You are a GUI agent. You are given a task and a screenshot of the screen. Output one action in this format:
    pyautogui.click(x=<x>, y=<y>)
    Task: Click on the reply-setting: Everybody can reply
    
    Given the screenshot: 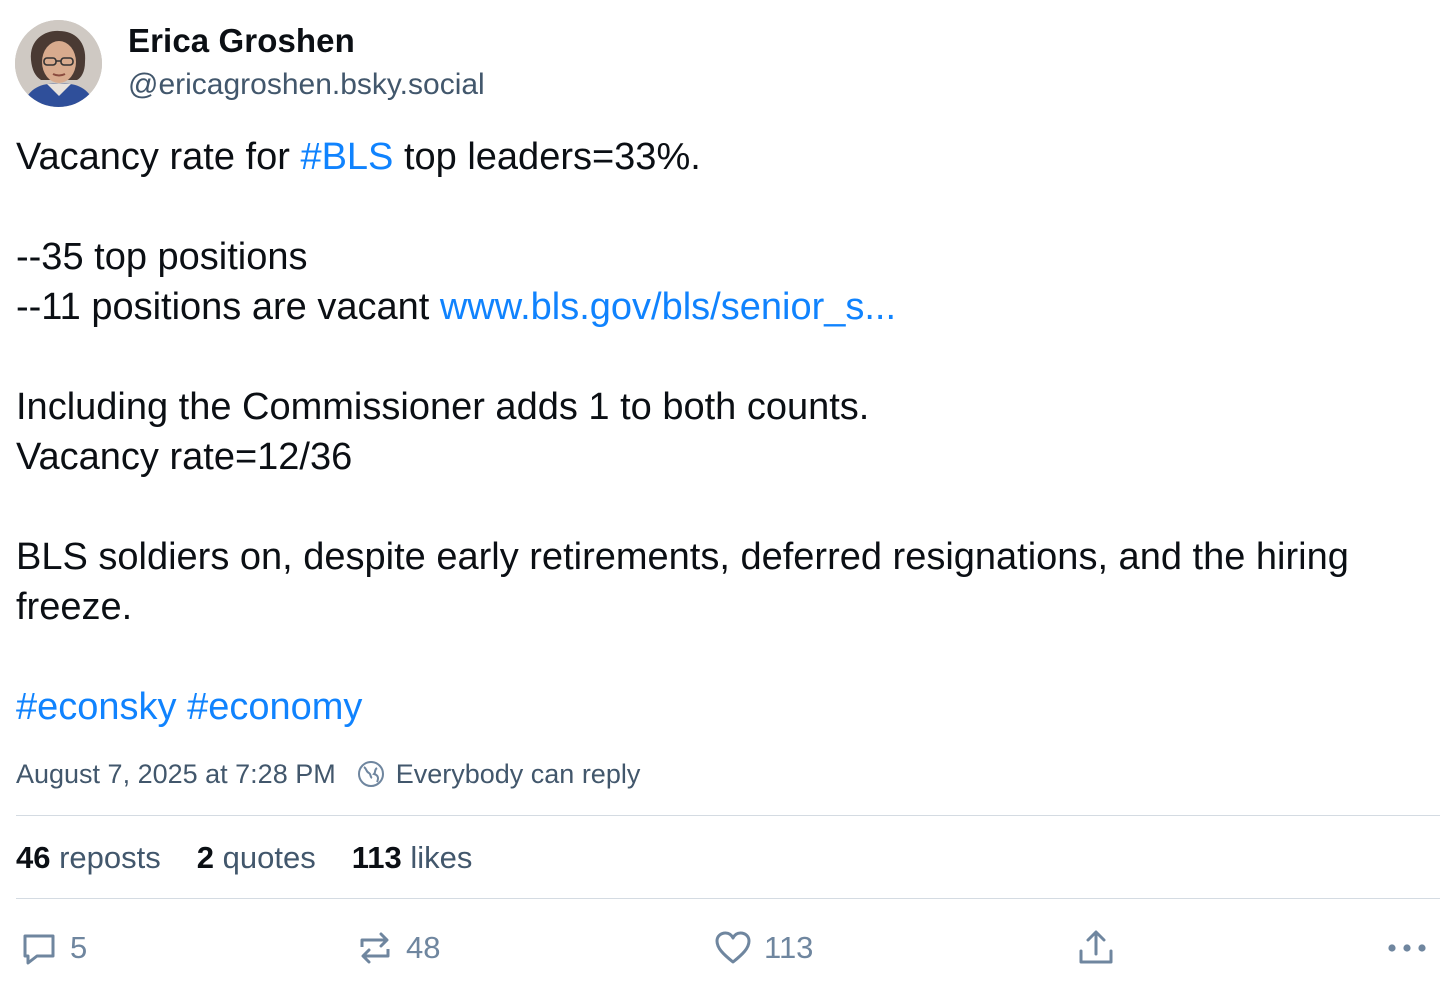 What is the action you would take?
    pyautogui.click(x=518, y=774)
    